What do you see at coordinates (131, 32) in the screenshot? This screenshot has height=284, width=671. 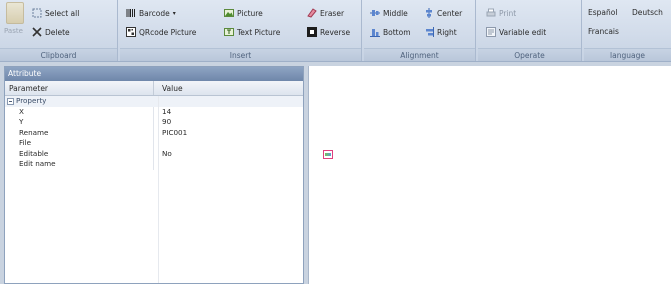 I see `qrcode-icon` at bounding box center [131, 32].